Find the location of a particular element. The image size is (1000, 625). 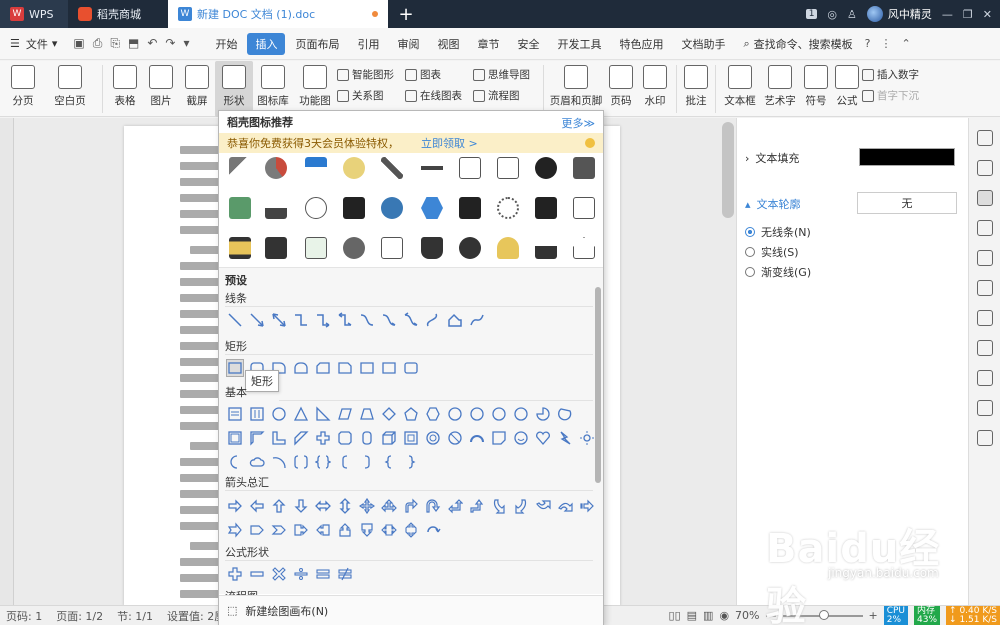

search-document-icon is located at coordinates (392, 248).